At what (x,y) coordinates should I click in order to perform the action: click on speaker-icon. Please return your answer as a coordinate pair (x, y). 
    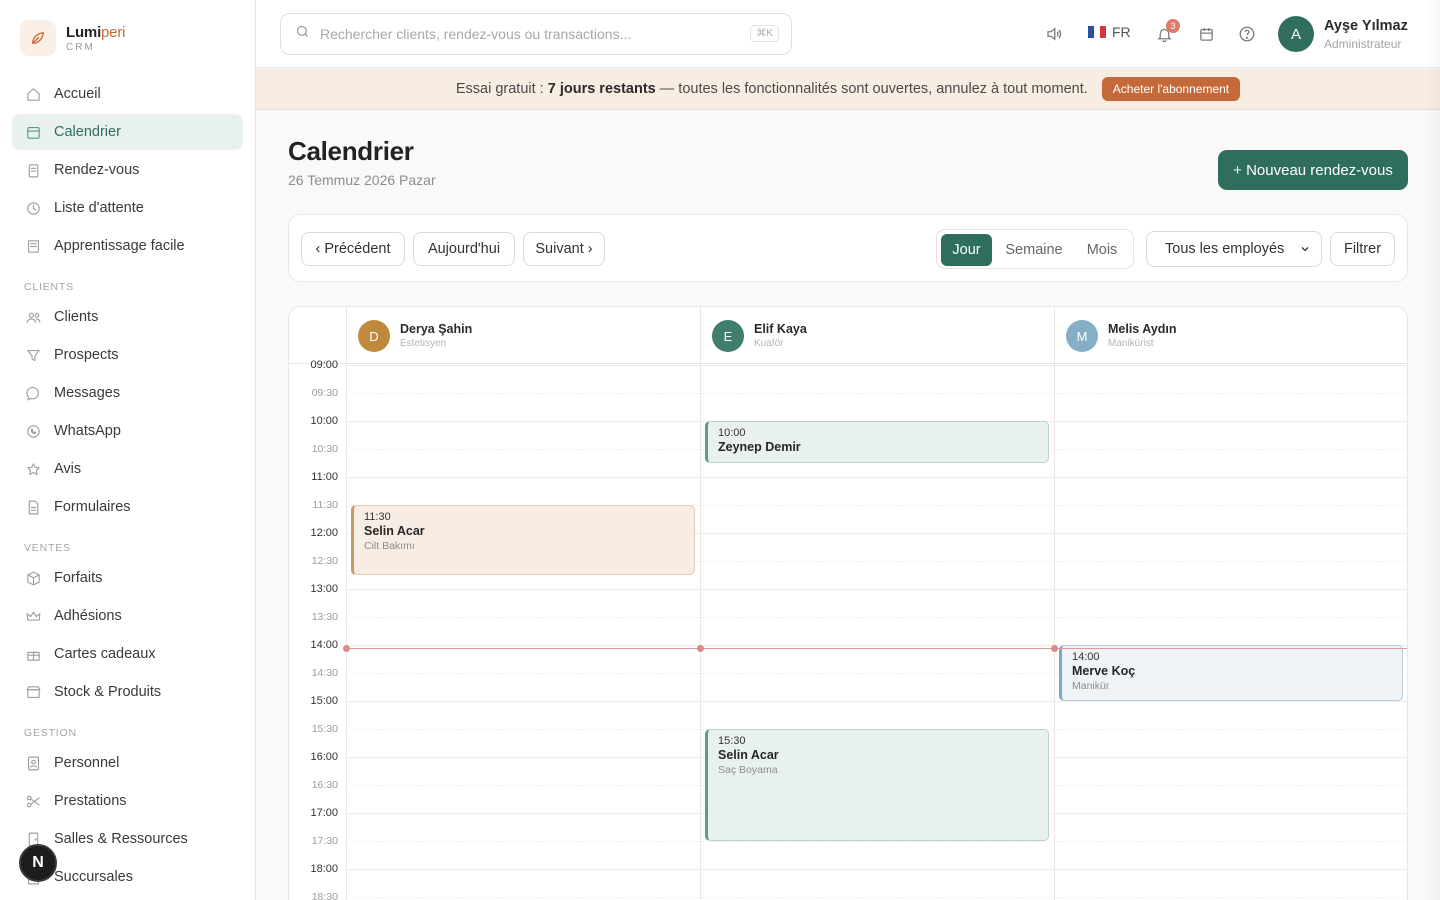
    Looking at the image, I should click on (1054, 34).